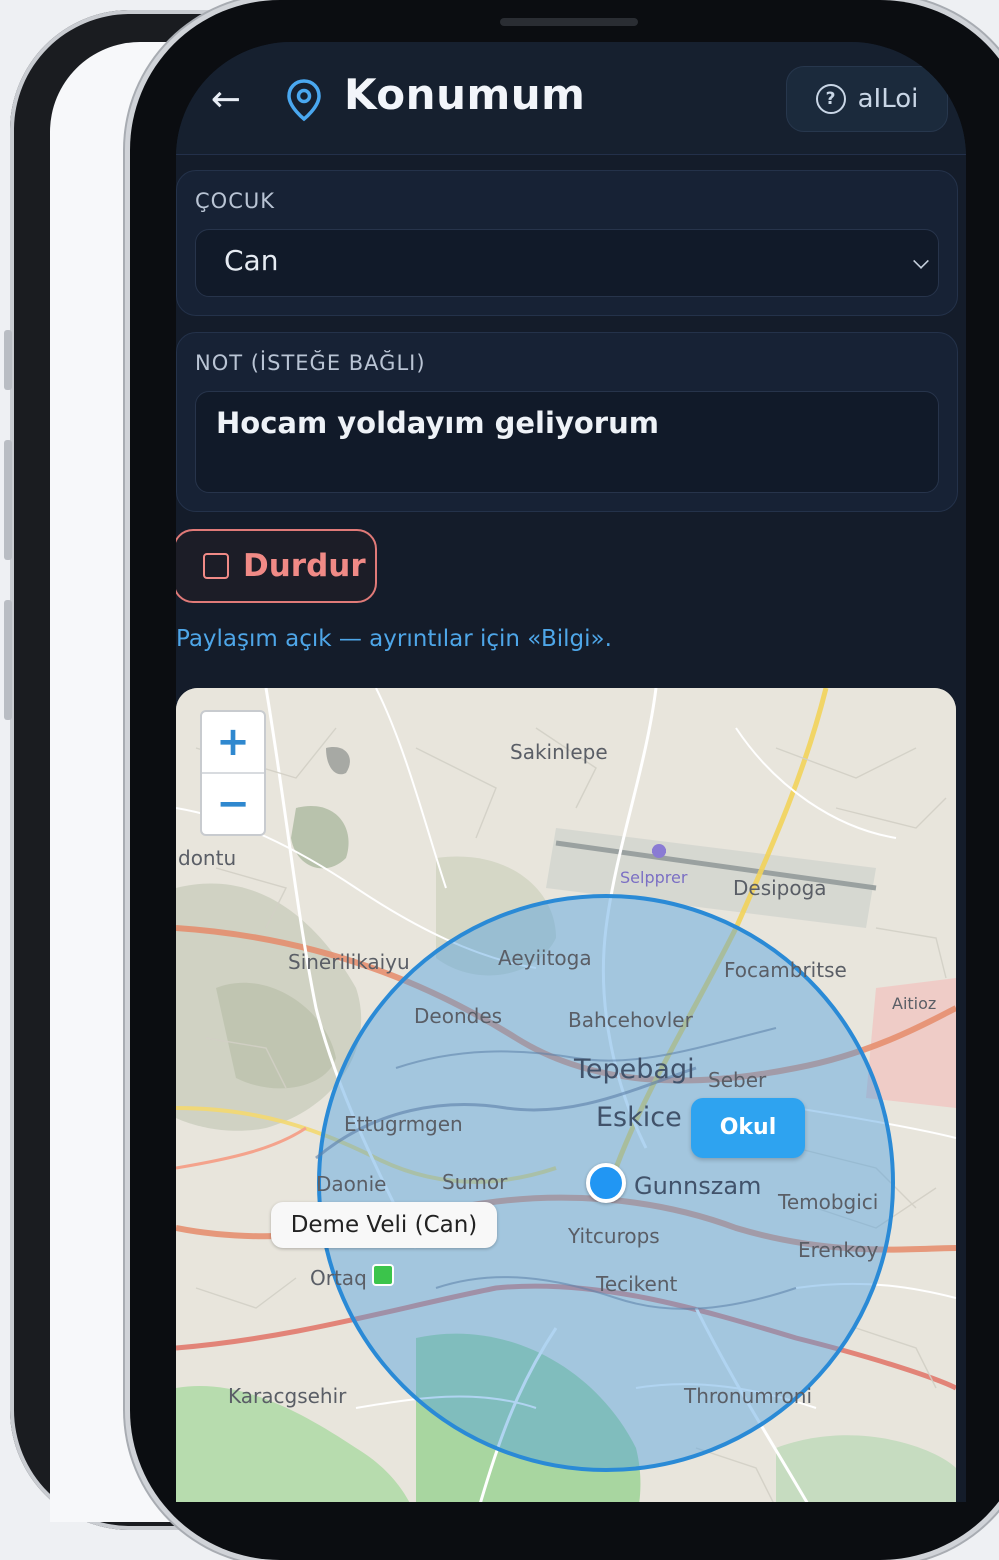 The height and width of the screenshot is (1560, 999). I want to click on phone-speaker, so click(569, 22).